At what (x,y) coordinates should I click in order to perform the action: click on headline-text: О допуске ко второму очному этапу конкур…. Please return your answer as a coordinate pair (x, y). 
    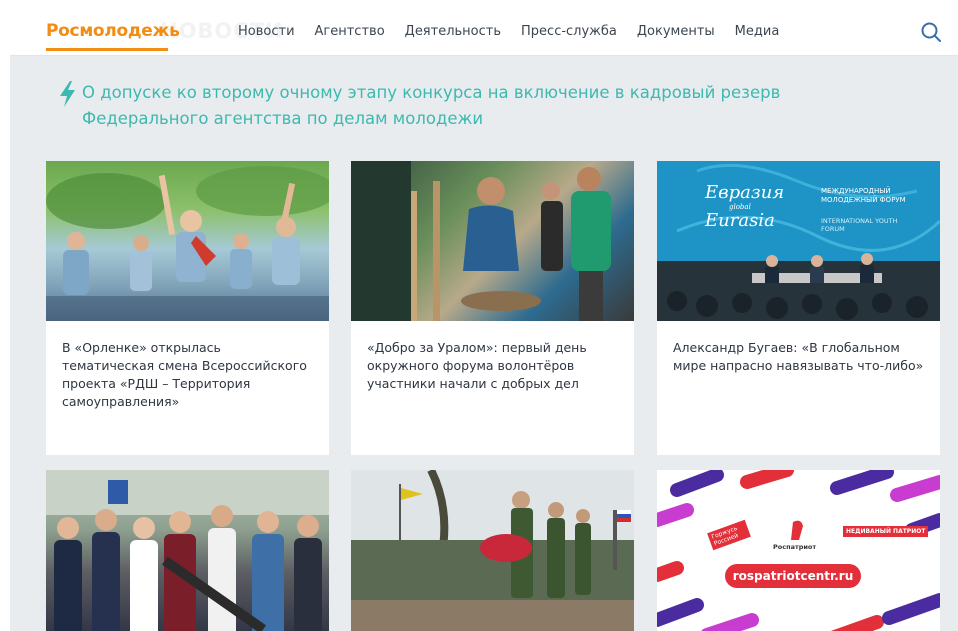
    Looking at the image, I should click on (480, 106).